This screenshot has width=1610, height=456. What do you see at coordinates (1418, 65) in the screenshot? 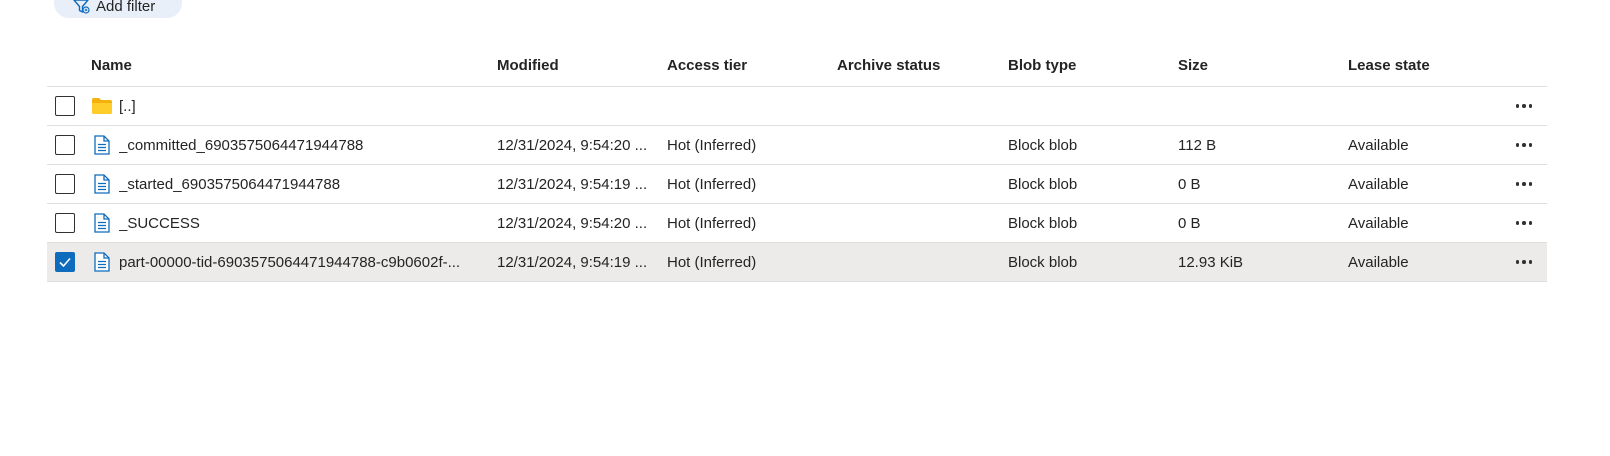
I see `column-header-lease-state: Lease state` at bounding box center [1418, 65].